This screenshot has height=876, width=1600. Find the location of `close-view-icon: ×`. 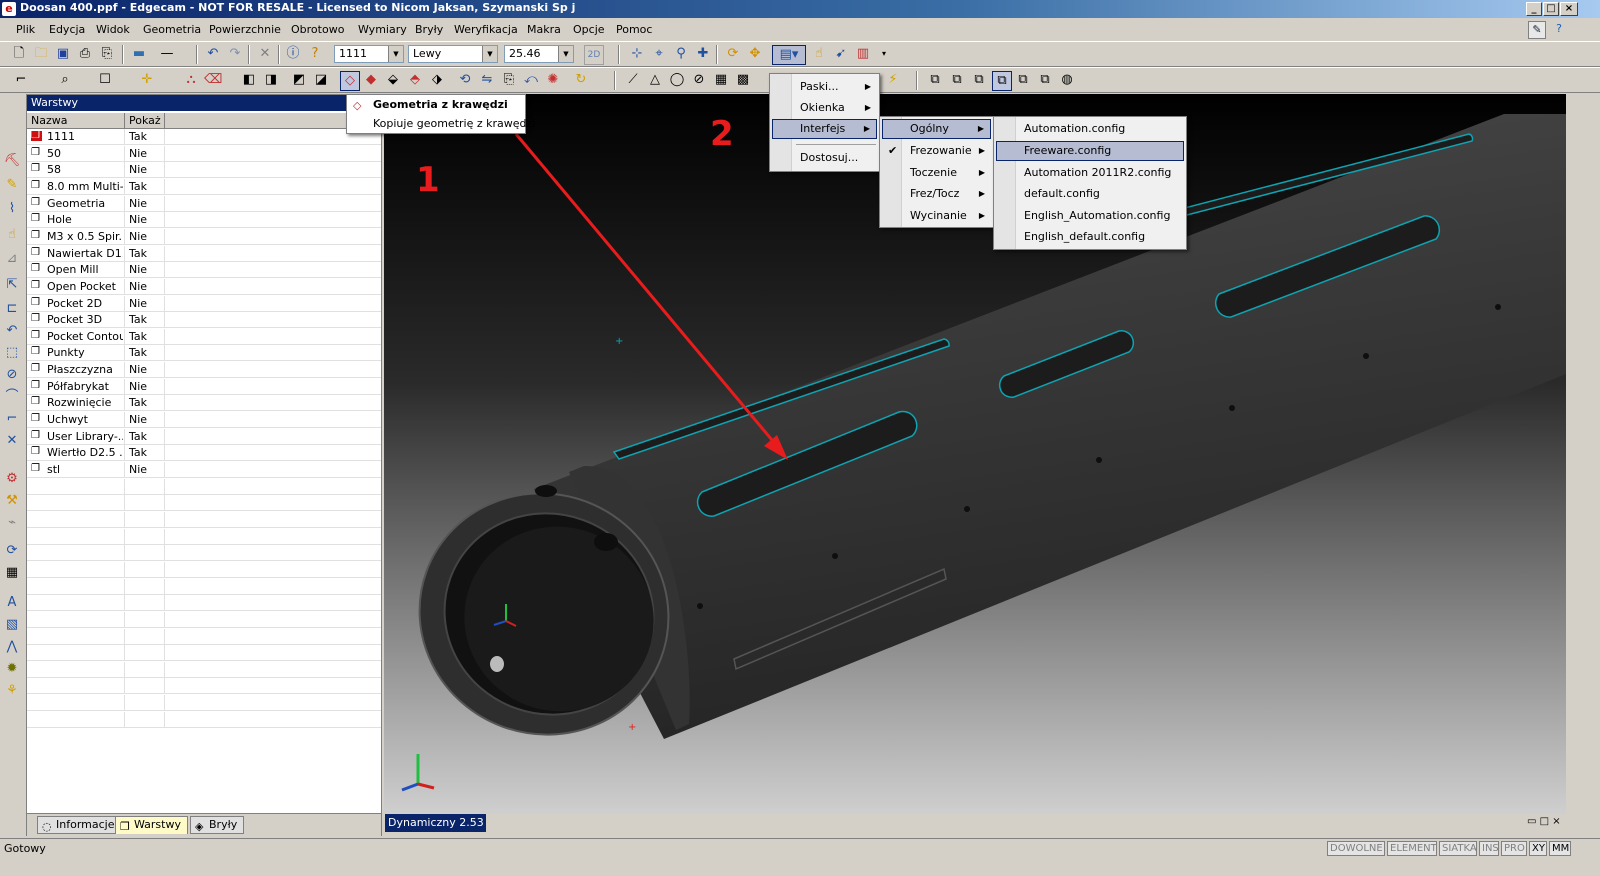

close-view-icon: × is located at coordinates (1556, 821).